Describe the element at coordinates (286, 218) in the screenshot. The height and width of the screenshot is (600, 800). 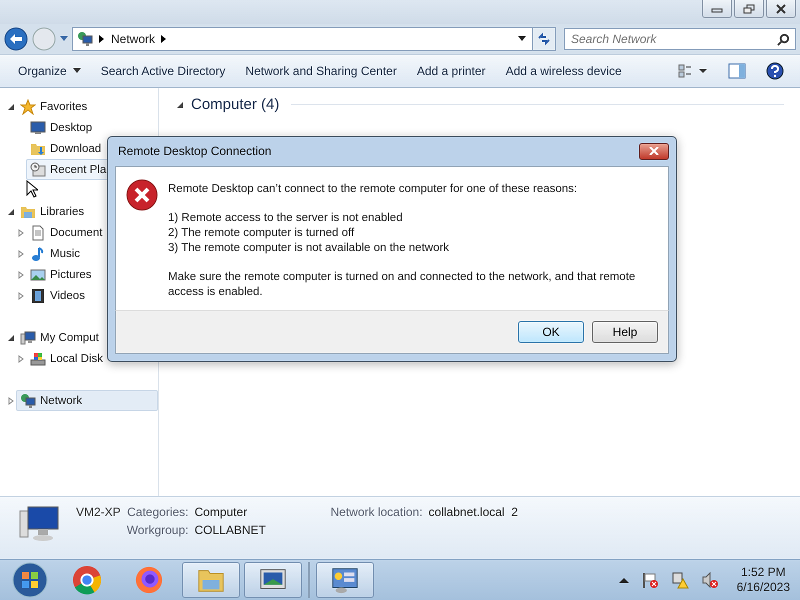
I see `reason-text: 1) Remote access to the server is not enabled` at that location.